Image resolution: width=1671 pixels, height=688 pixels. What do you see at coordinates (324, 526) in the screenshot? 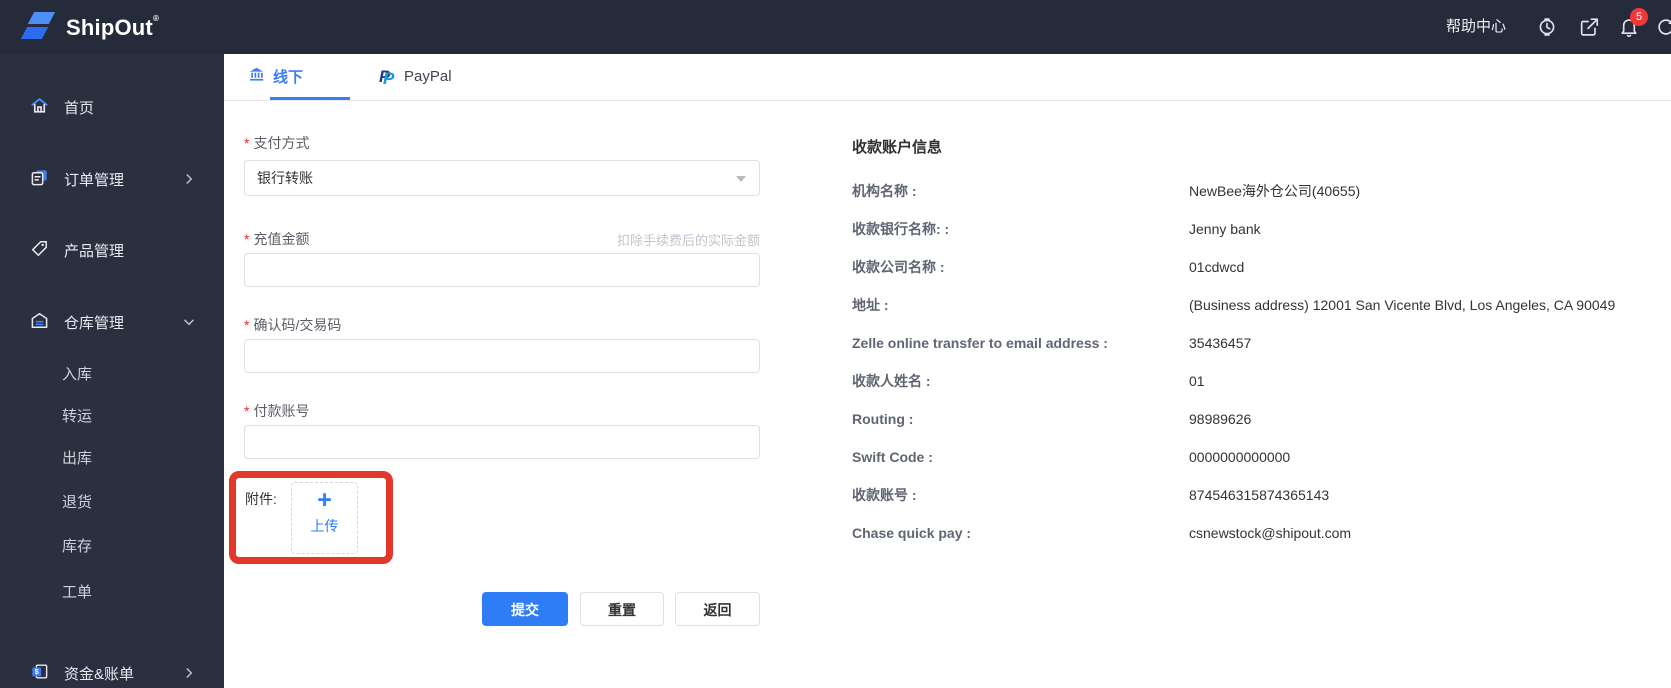
I see `upload-label: 上传` at bounding box center [324, 526].